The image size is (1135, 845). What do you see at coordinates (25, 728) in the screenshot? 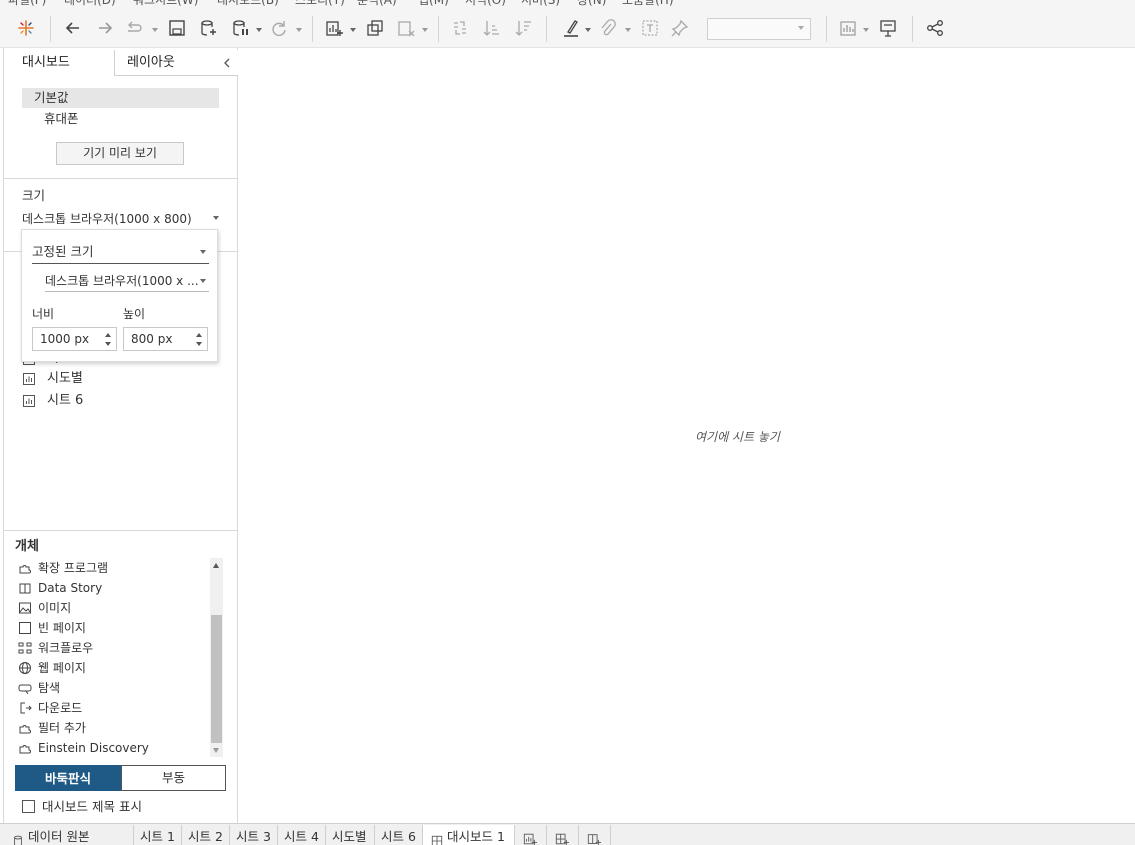
I see `filter-extension-icon` at bounding box center [25, 728].